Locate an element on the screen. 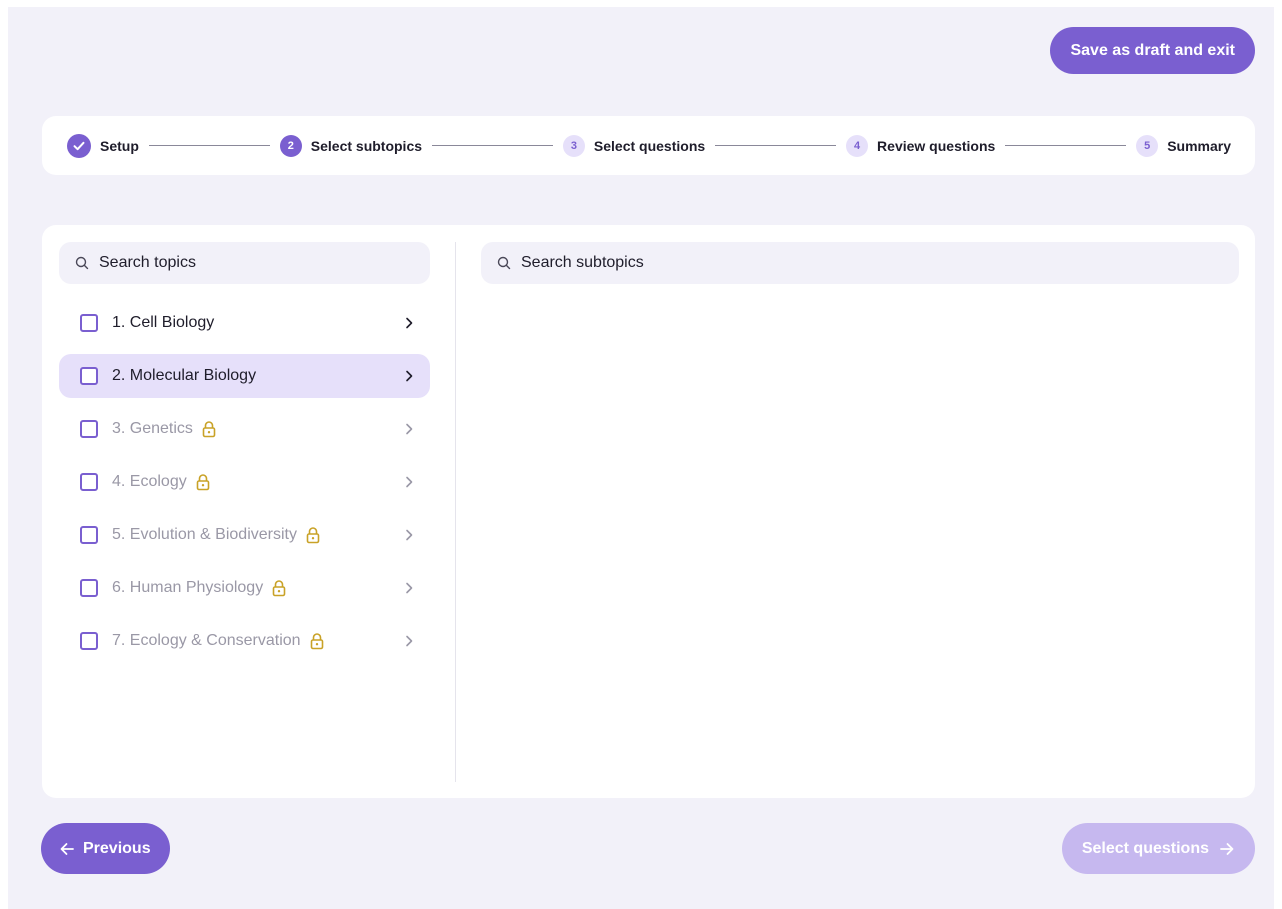 The image size is (1282, 909). topic-item: 1. Cell Biology is located at coordinates (244, 323).